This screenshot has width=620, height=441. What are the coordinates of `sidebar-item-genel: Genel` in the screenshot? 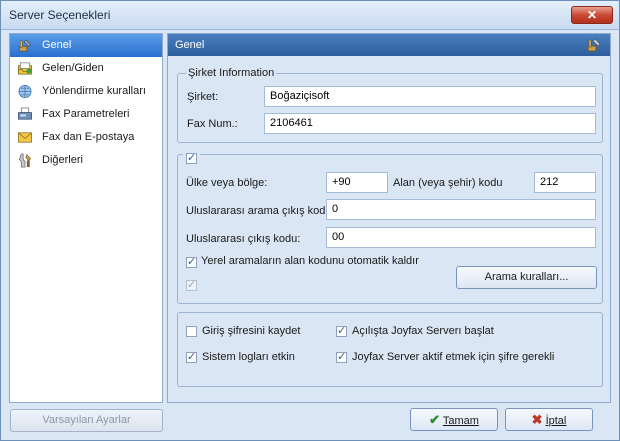 It's located at (86, 45).